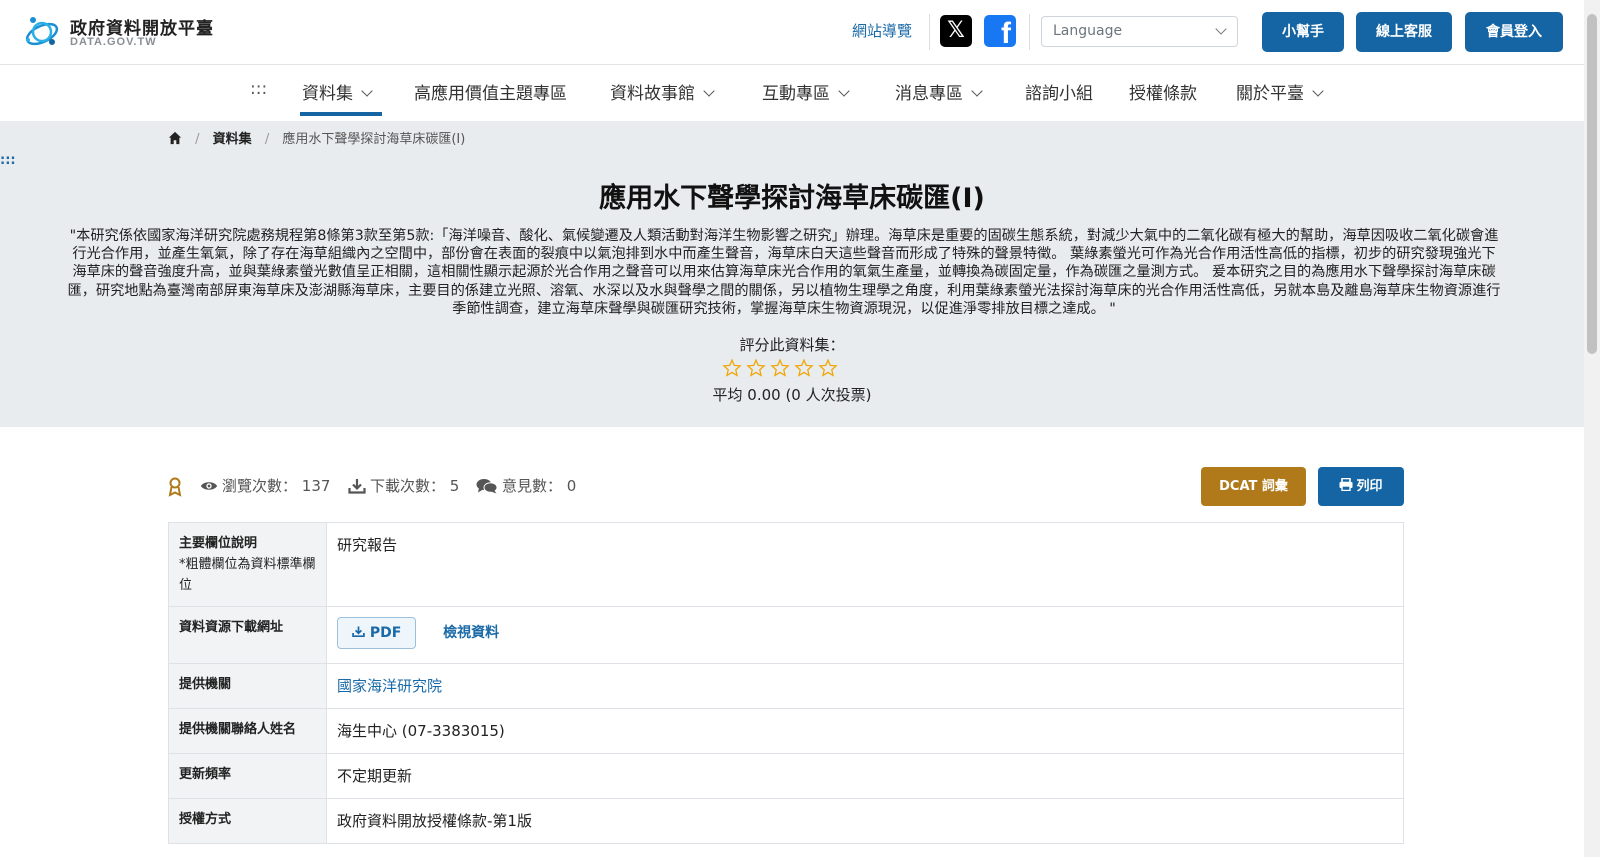 The image size is (1600, 857). Describe the element at coordinates (487, 486) in the screenshot. I see `comments-icon` at that location.